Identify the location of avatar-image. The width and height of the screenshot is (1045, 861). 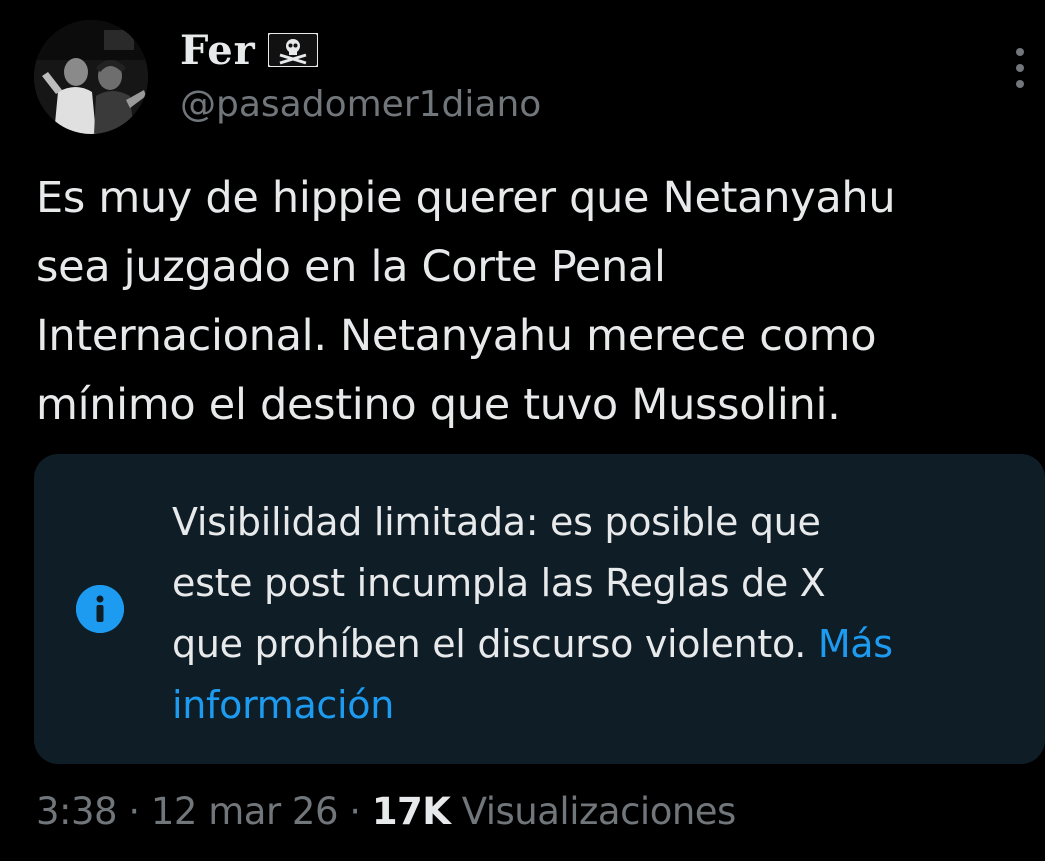
(91, 77).